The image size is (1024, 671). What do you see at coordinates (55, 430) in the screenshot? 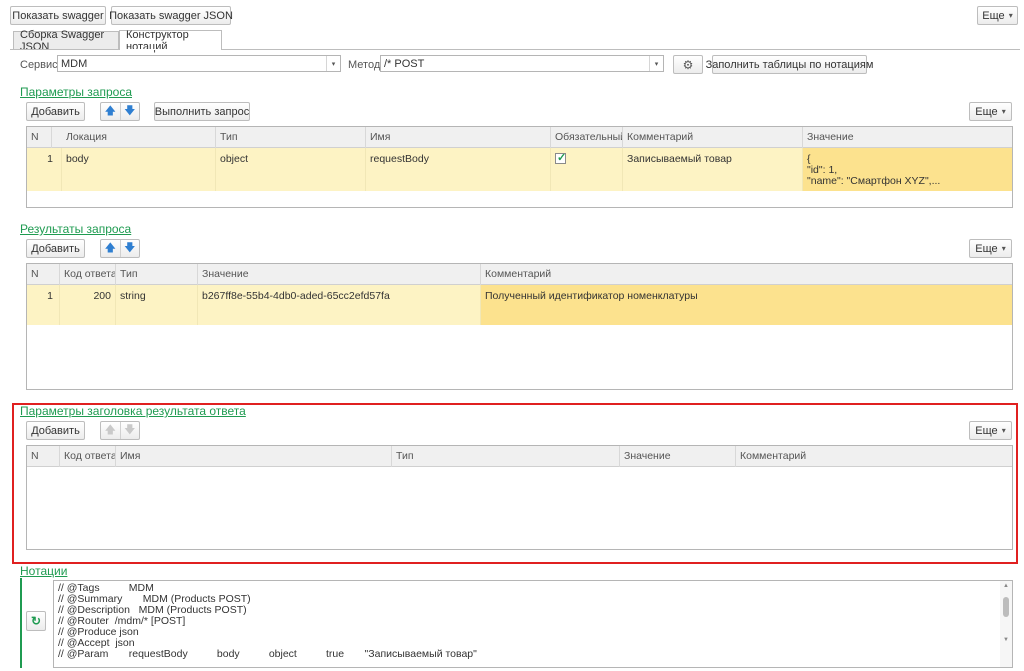
I see `add-header-param-button: Добавить` at bounding box center [55, 430].